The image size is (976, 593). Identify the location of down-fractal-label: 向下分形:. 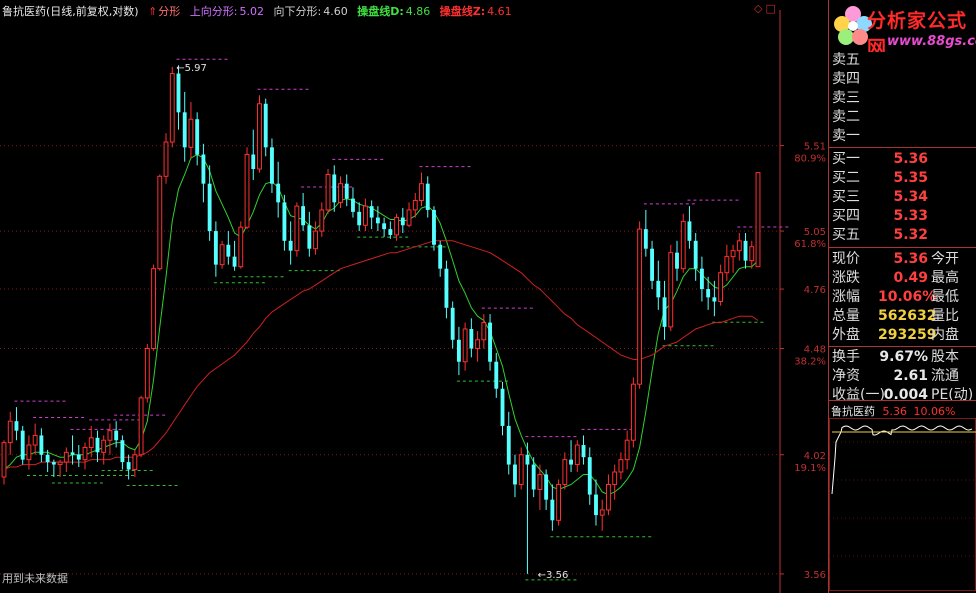
(297, 11).